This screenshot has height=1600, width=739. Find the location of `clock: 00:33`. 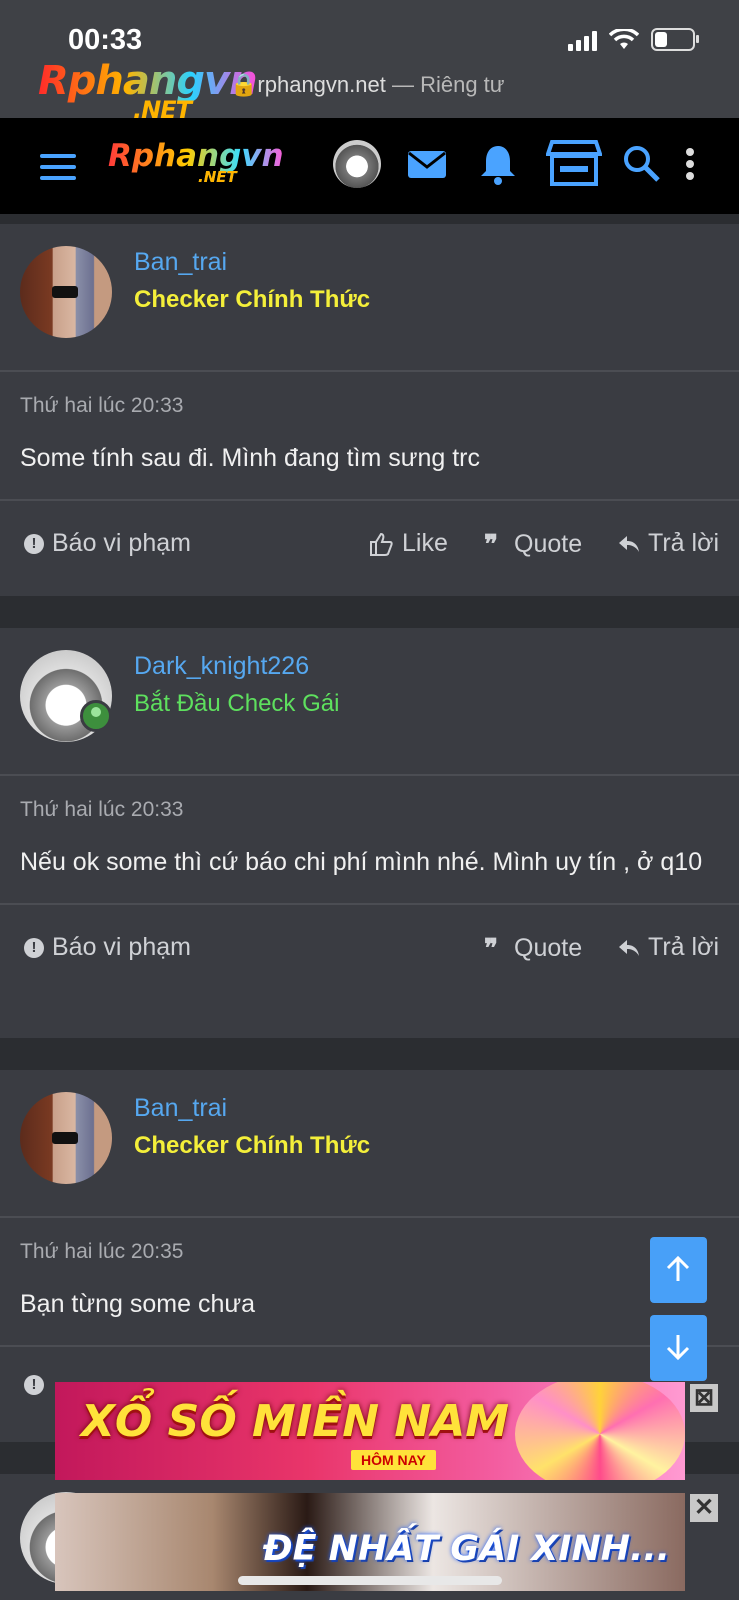

clock: 00:33 is located at coordinates (105, 40).